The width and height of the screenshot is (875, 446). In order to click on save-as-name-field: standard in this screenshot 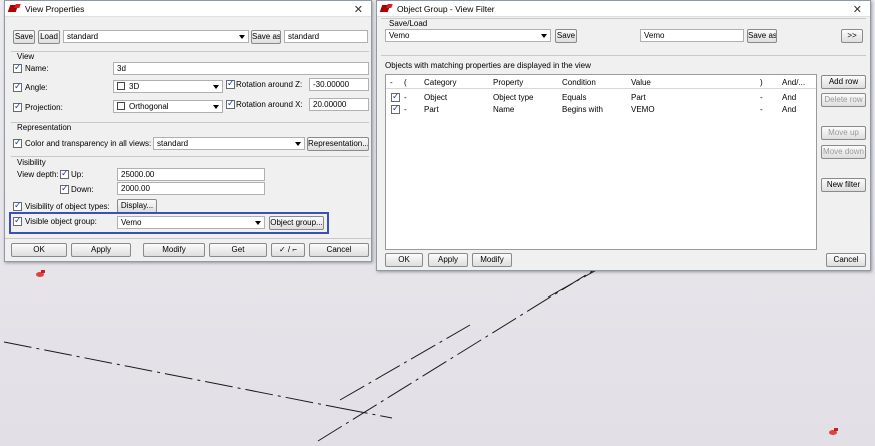, I will do `click(326, 36)`.